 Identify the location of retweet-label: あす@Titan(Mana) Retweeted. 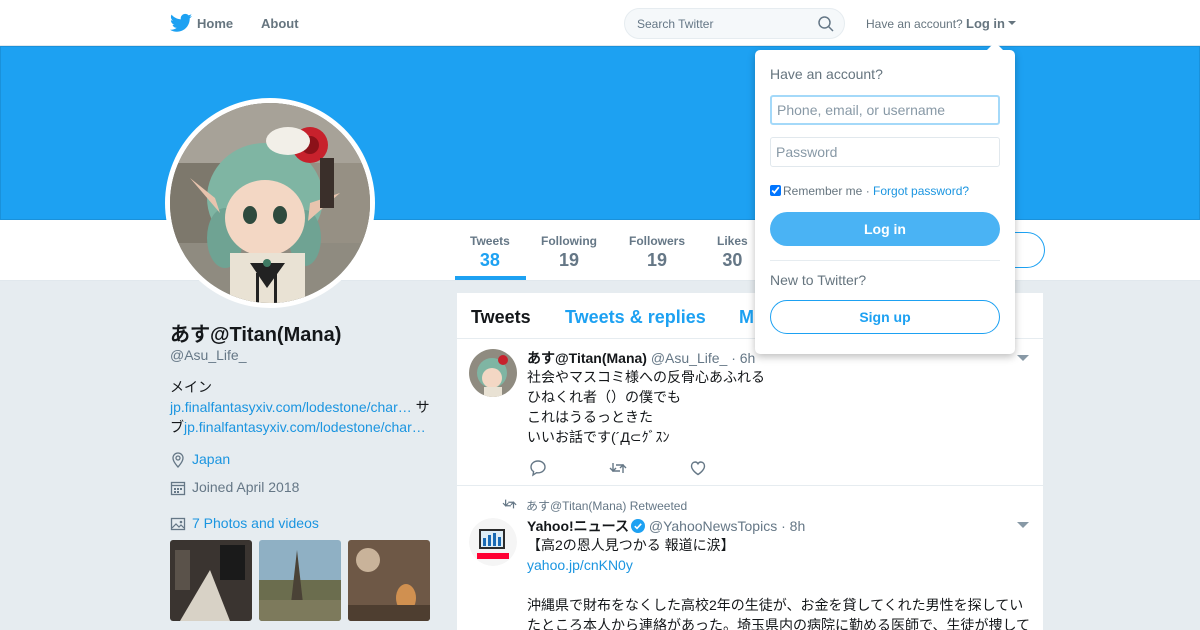
(606, 506).